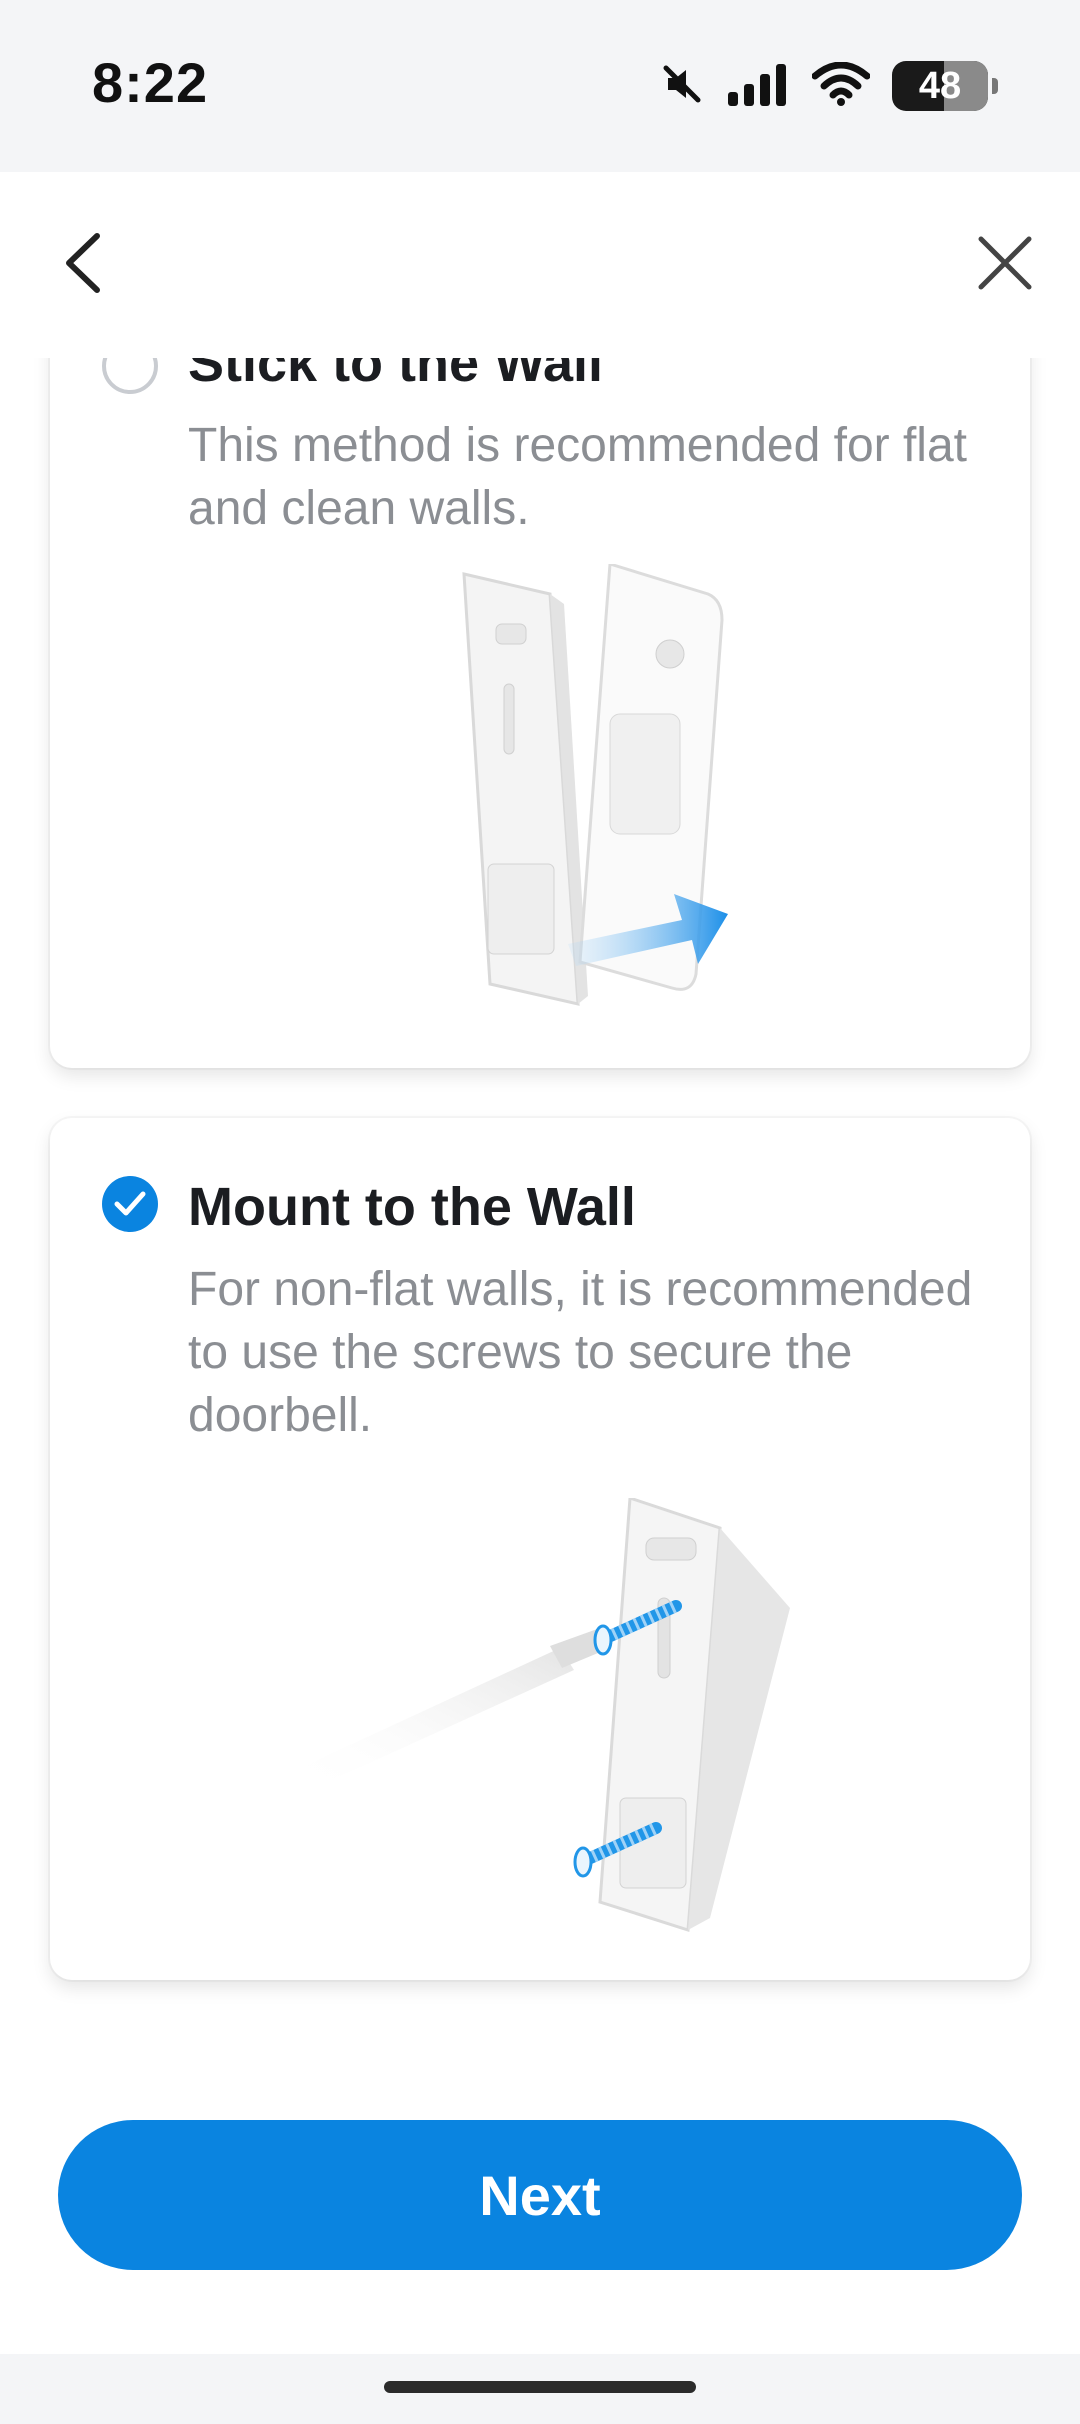 The height and width of the screenshot is (2424, 1080). I want to click on next-button: Next, so click(540, 2195).